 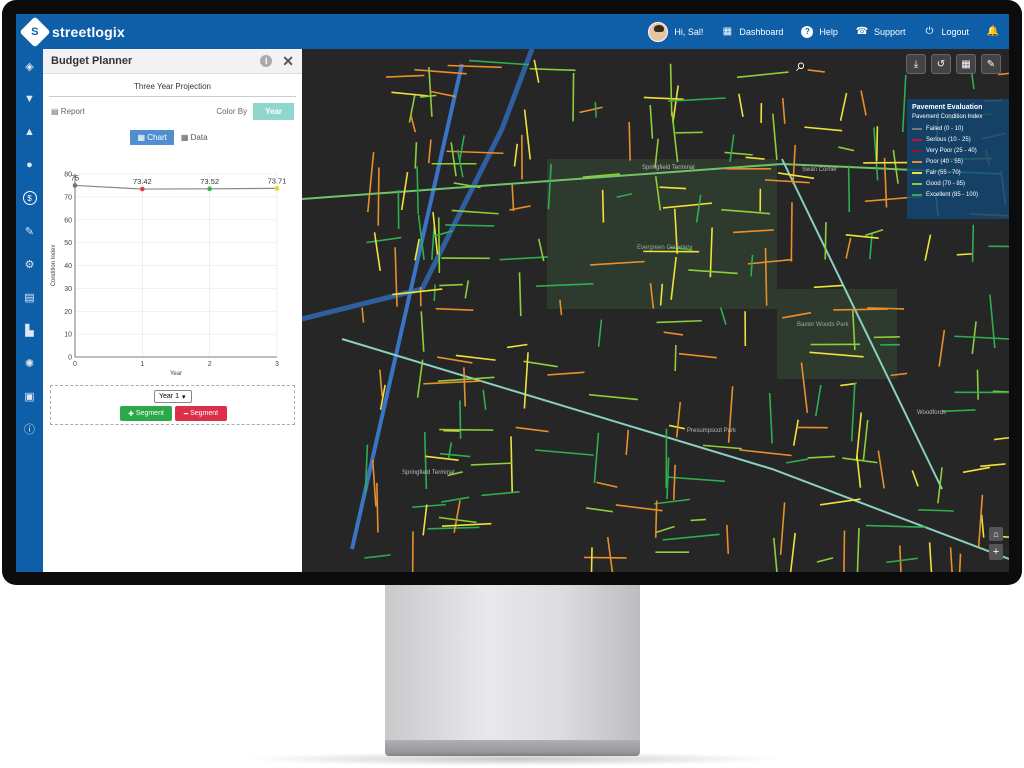 What do you see at coordinates (72, 31) in the screenshot?
I see `logo: S streetlogix` at bounding box center [72, 31].